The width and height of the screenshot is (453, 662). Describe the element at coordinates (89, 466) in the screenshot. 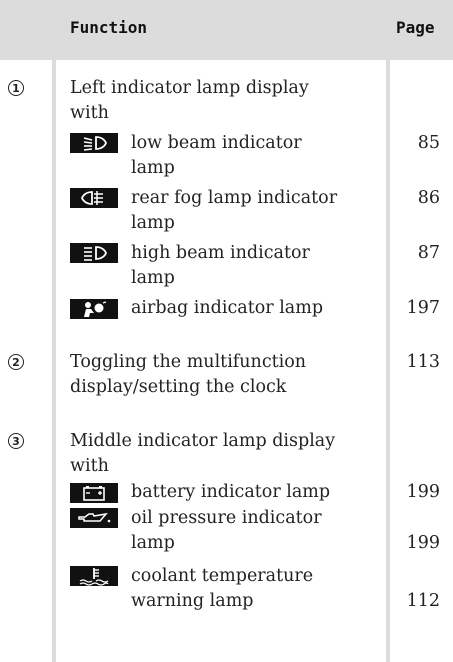

I see `row-3-text-line-2: with` at that location.